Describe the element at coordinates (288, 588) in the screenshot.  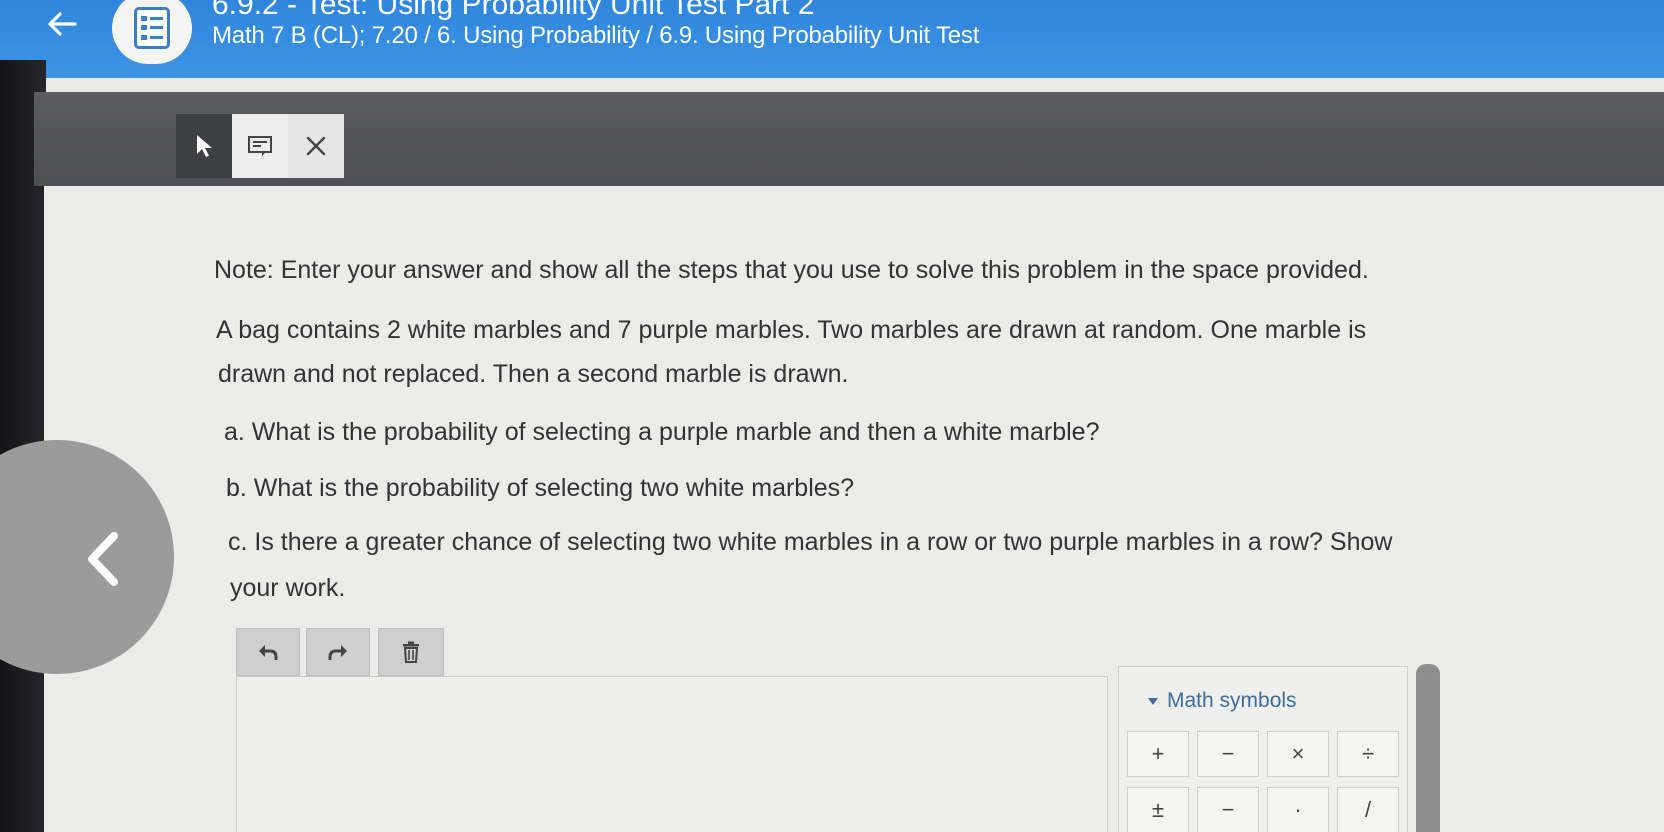
I see `part-c-text-line2: your work.` at that location.